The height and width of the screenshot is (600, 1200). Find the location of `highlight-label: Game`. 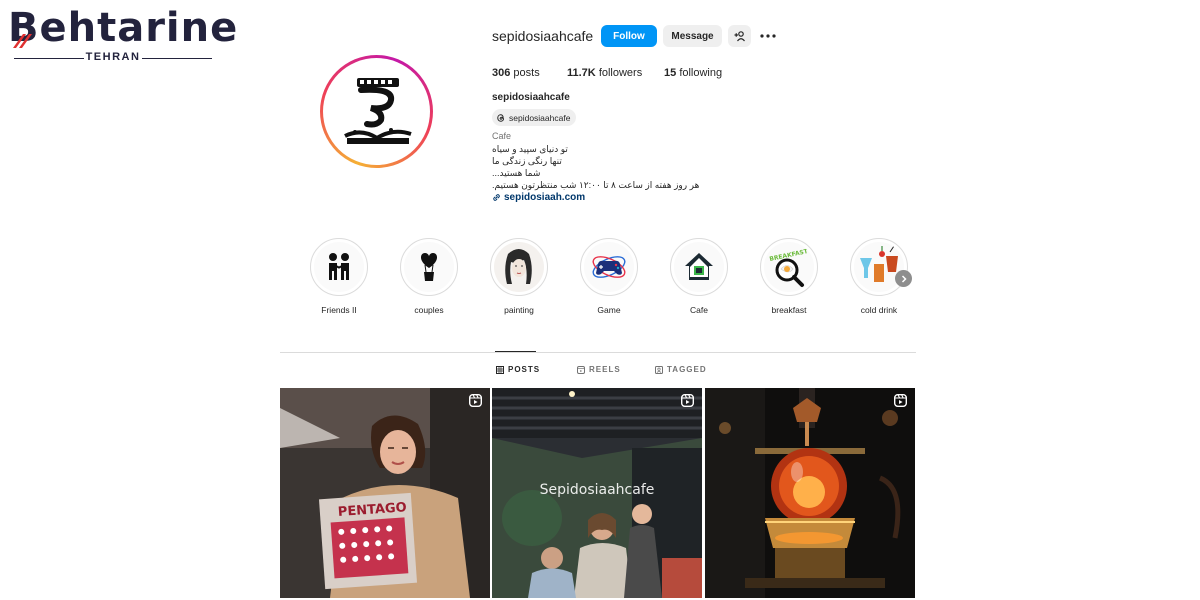

highlight-label: Game is located at coordinates (609, 310).